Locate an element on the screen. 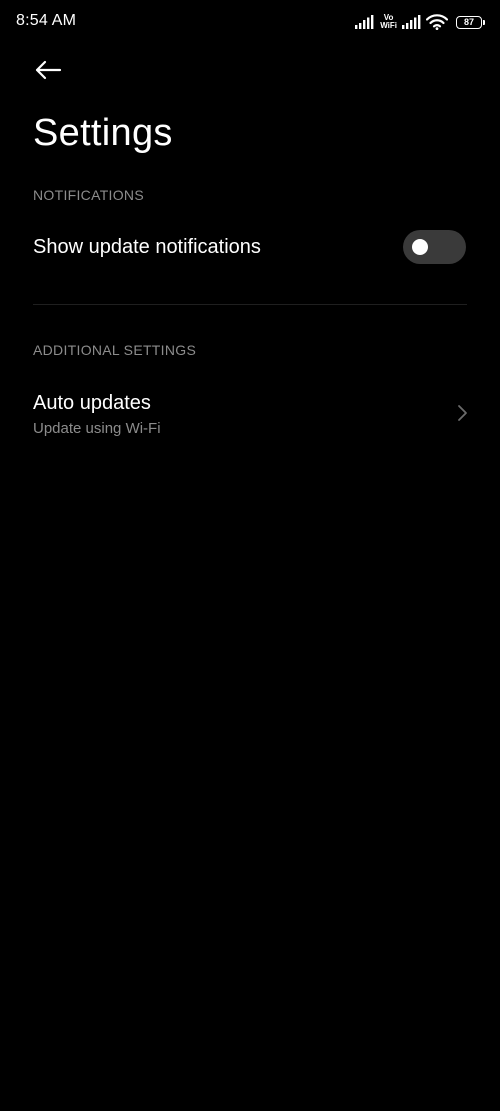 Image resolution: width=500 pixels, height=1111 pixels. chevron-right-icon is located at coordinates (462, 413).